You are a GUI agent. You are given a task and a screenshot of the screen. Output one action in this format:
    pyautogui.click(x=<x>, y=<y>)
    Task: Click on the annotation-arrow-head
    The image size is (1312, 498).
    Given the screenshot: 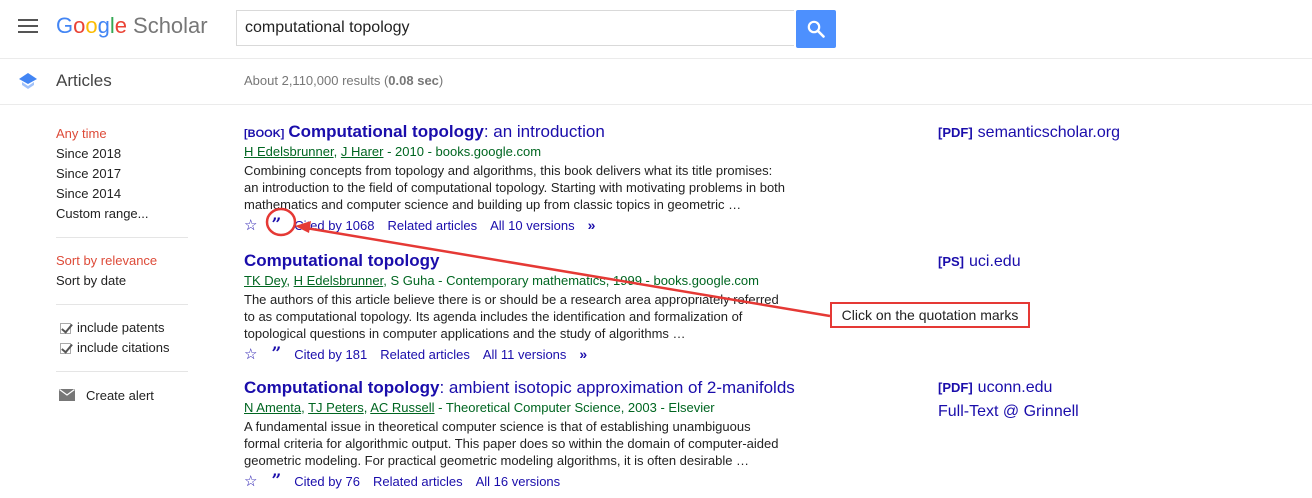 What is the action you would take?
    pyautogui.click(x=303, y=227)
    